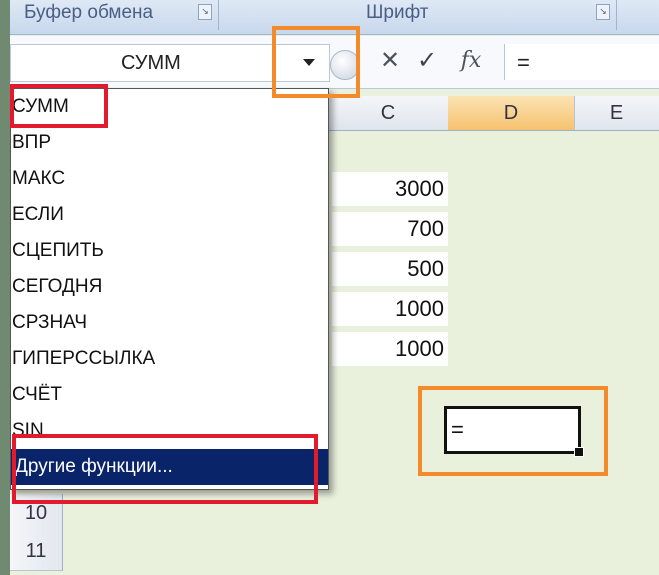 The width and height of the screenshot is (659, 575). Describe the element at coordinates (334, 17) in the screenshot. I see `ribbon: Буфер обмена ↘ Шрифт ↘` at that location.